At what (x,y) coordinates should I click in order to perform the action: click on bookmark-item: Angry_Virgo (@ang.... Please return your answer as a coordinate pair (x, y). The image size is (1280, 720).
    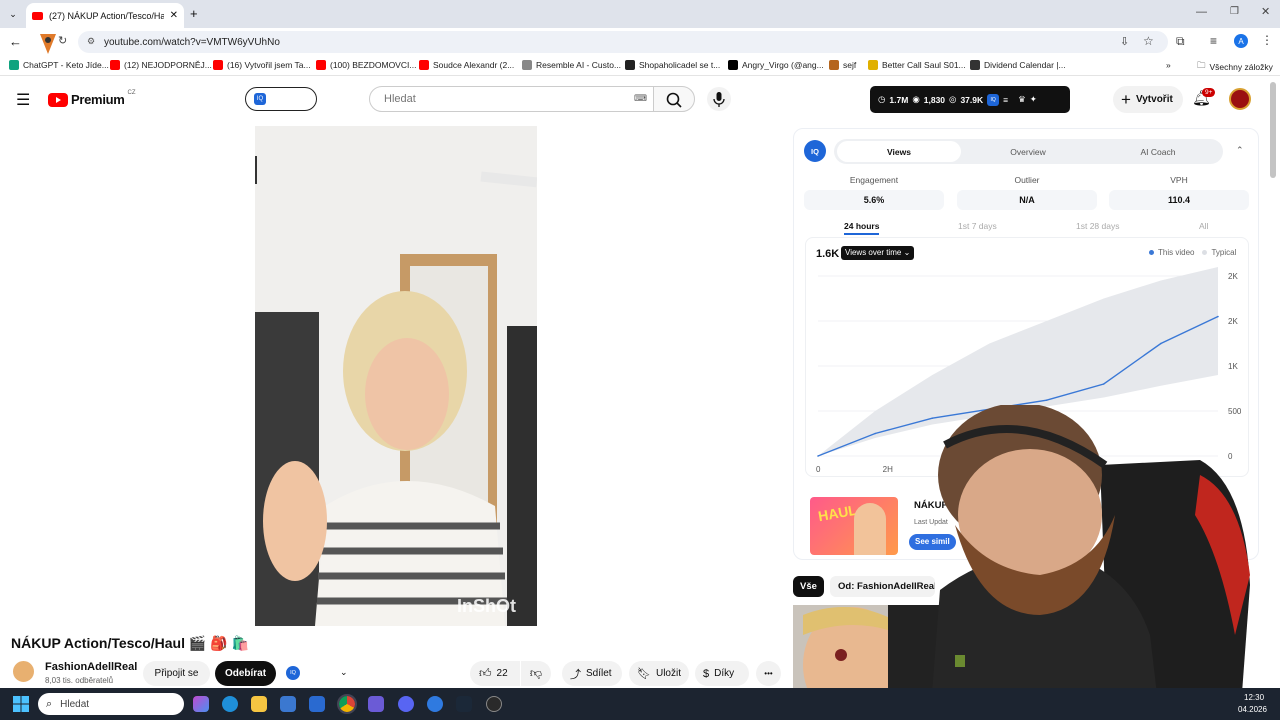
    Looking at the image, I should click on (776, 65).